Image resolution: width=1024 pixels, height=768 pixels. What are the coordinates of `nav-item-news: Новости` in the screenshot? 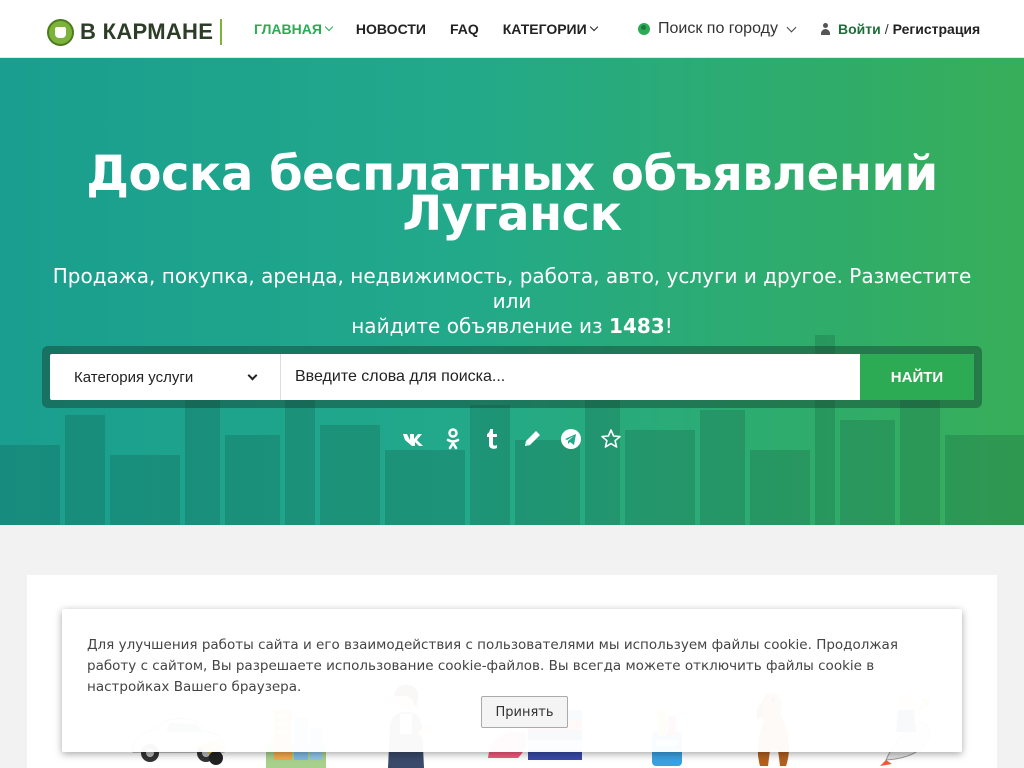 It's located at (391, 29).